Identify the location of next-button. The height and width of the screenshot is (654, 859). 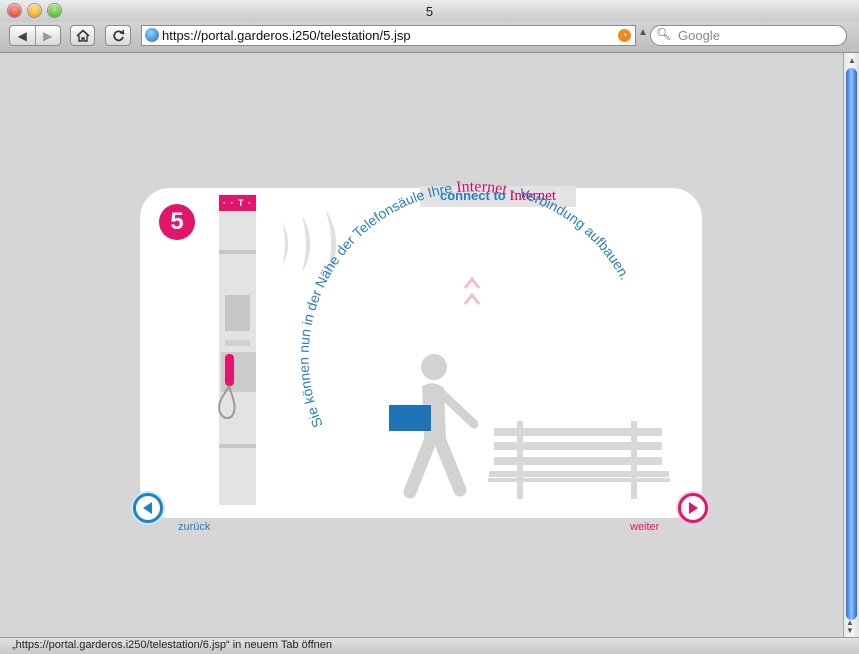
(693, 508).